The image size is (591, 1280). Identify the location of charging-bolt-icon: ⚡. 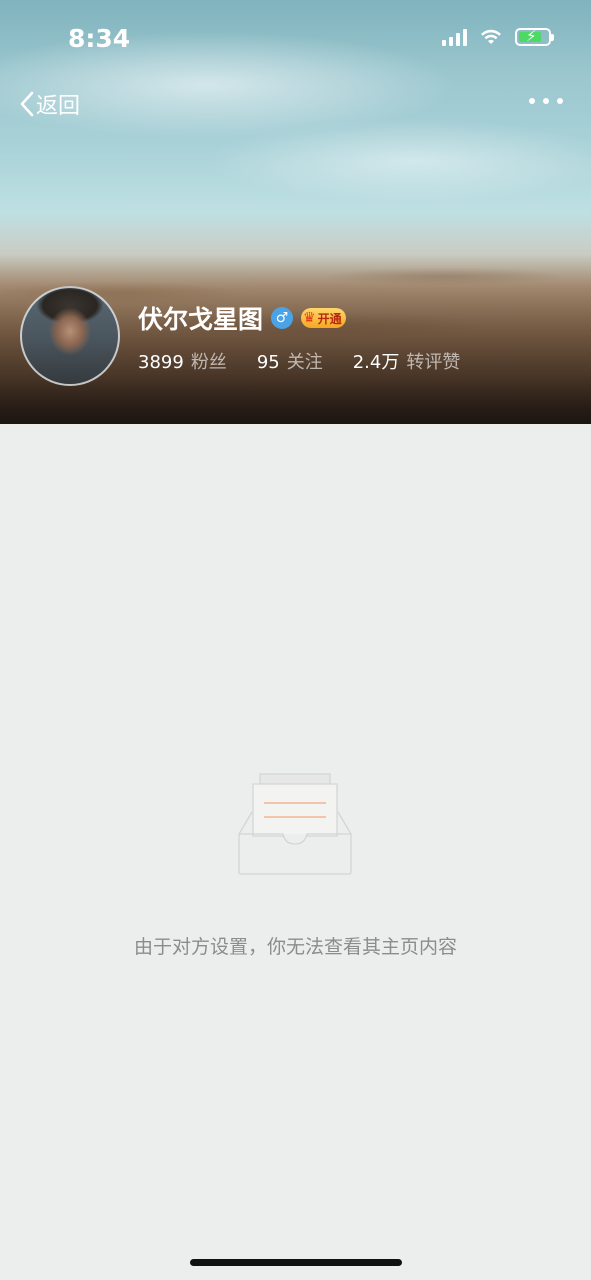
(531, 36).